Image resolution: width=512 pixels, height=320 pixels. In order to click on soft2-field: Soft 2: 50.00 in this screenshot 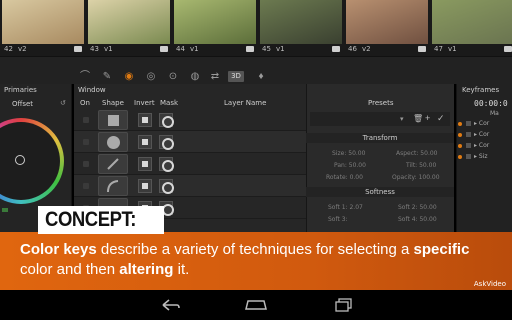, I will do `click(417, 207)`.